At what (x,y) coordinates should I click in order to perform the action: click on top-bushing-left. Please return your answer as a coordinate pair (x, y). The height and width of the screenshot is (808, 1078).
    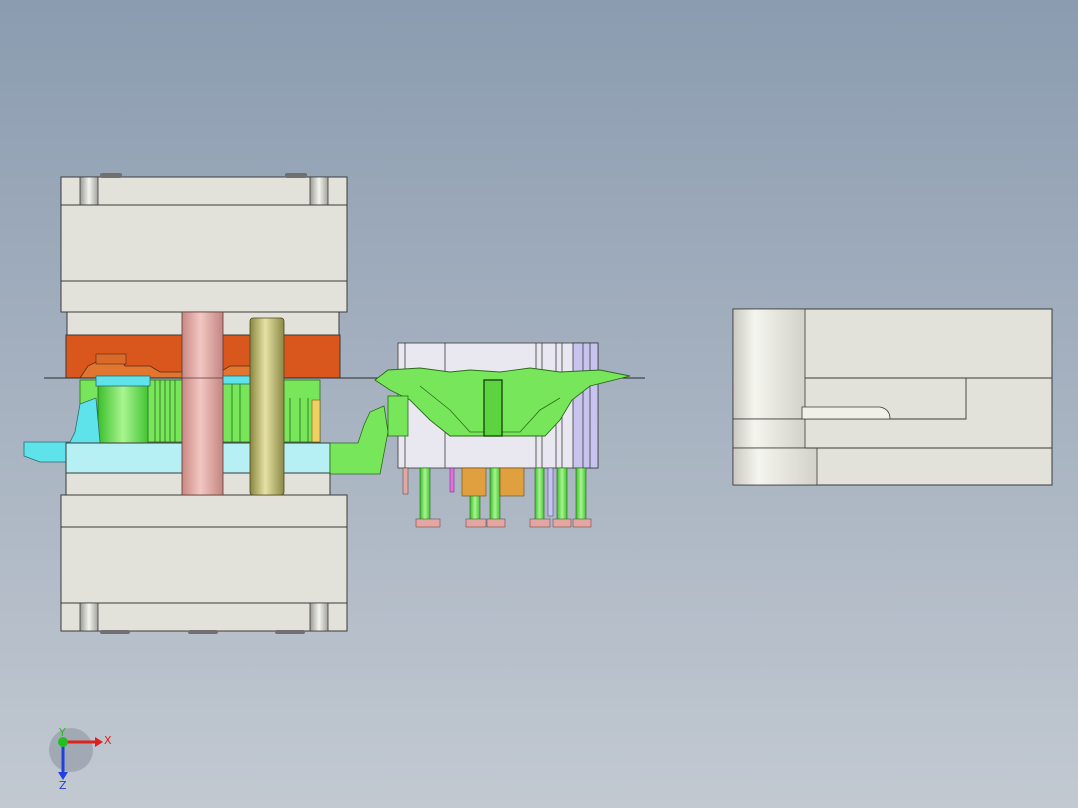
    Looking at the image, I should click on (89, 191).